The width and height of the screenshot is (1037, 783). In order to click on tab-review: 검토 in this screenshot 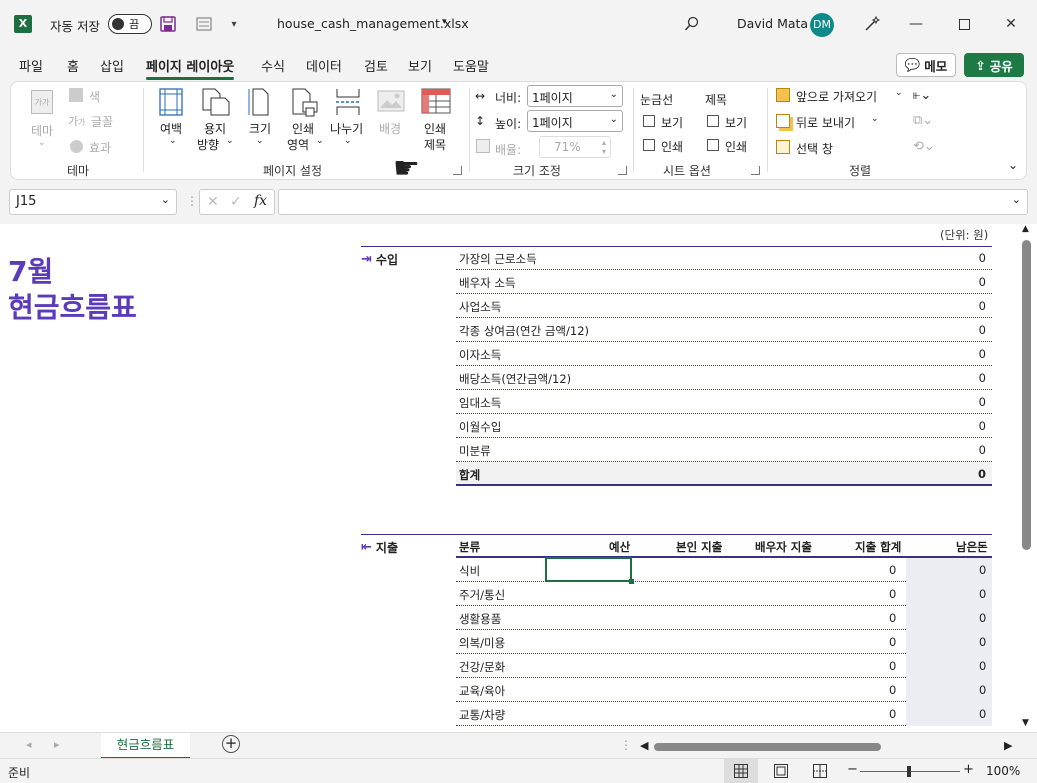, I will do `click(376, 65)`.